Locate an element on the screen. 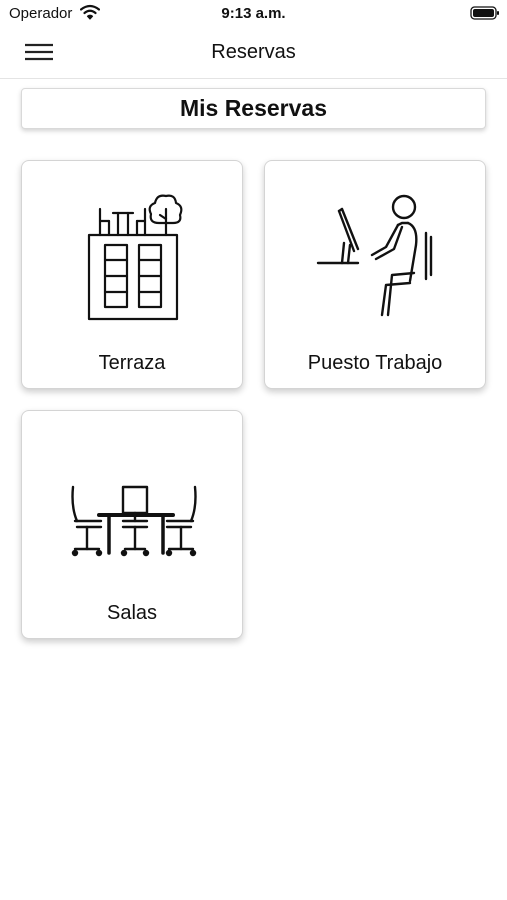  card-salas: Salas is located at coordinates (132, 524).